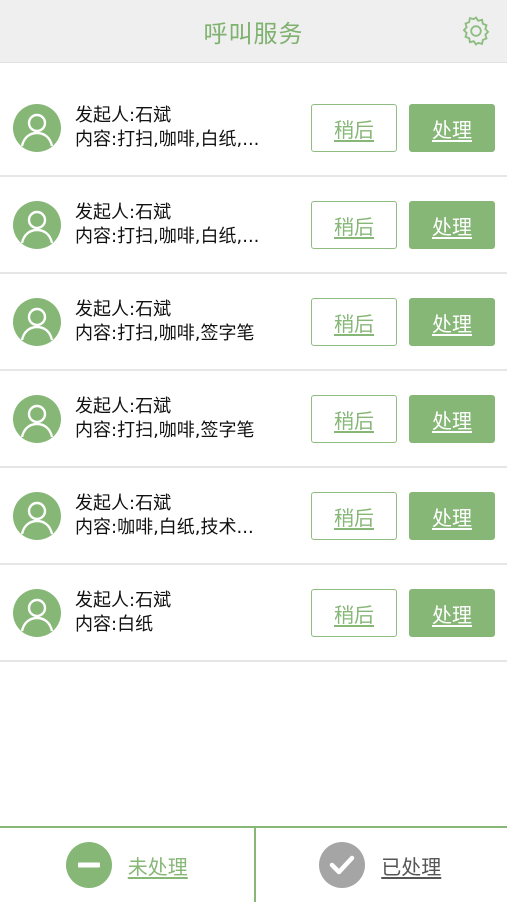  Describe the element at coordinates (158, 865) in the screenshot. I see `tab-unprocessed-label: 未处理` at that location.